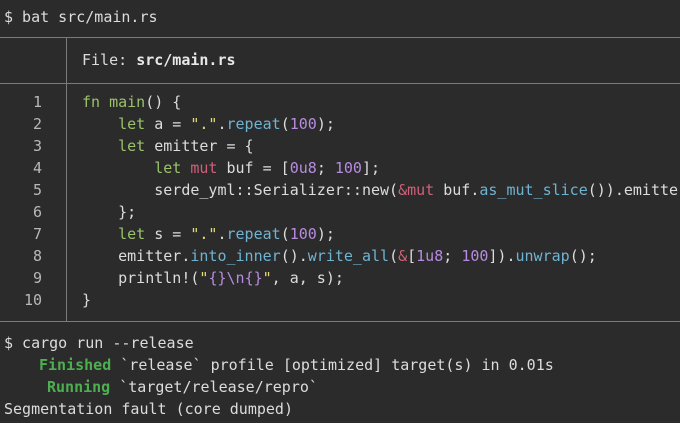 The height and width of the screenshot is (423, 680). I want to click on command-line-cargo: $ cargo run --release, so click(99, 343).